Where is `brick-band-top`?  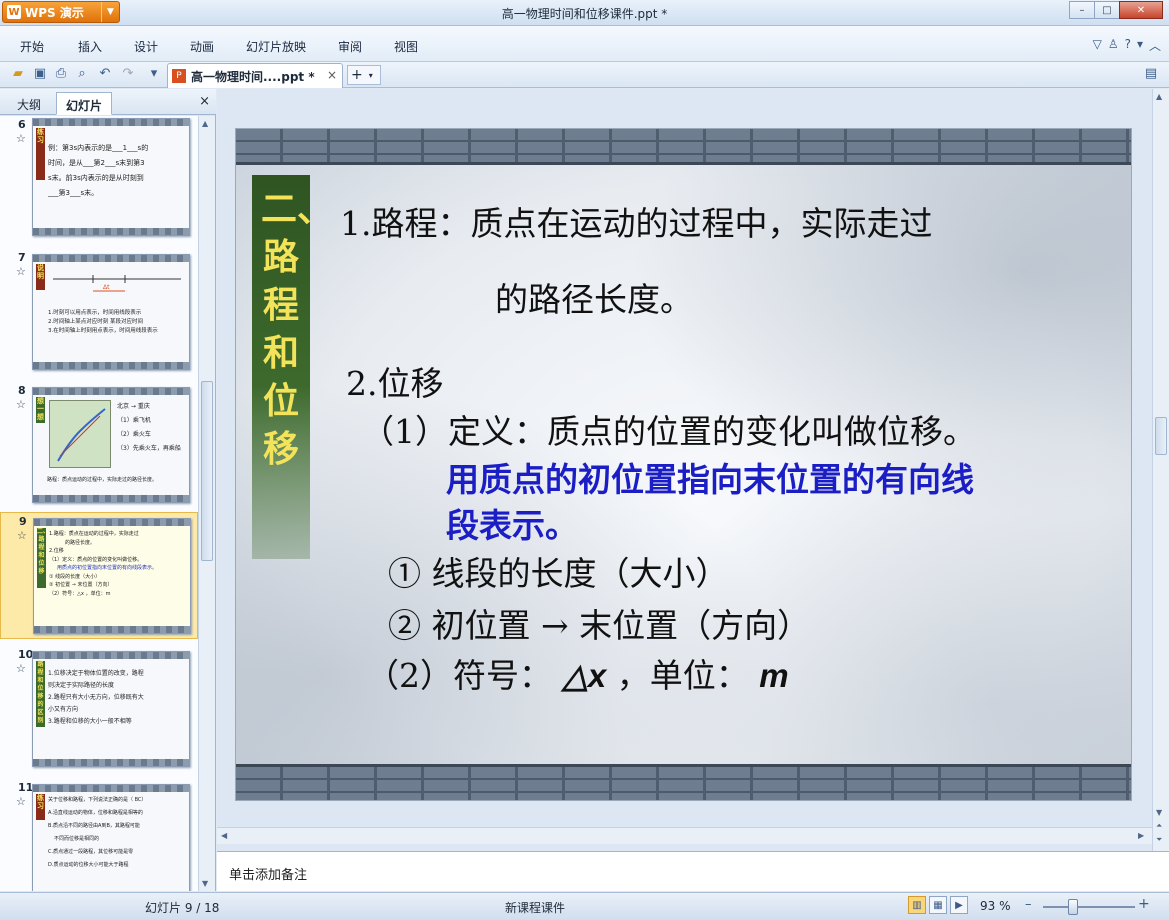 brick-band-top is located at coordinates (683, 147).